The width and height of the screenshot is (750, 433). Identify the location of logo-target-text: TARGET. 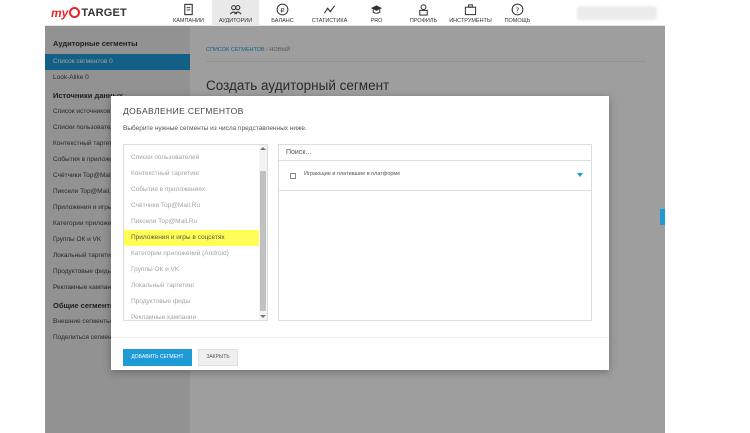
(104, 13).